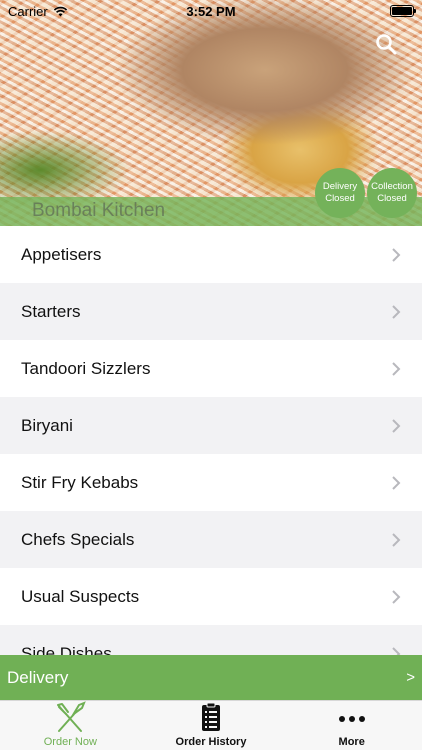  What do you see at coordinates (51, 311) in the screenshot?
I see `menu-item-label: Starters` at bounding box center [51, 311].